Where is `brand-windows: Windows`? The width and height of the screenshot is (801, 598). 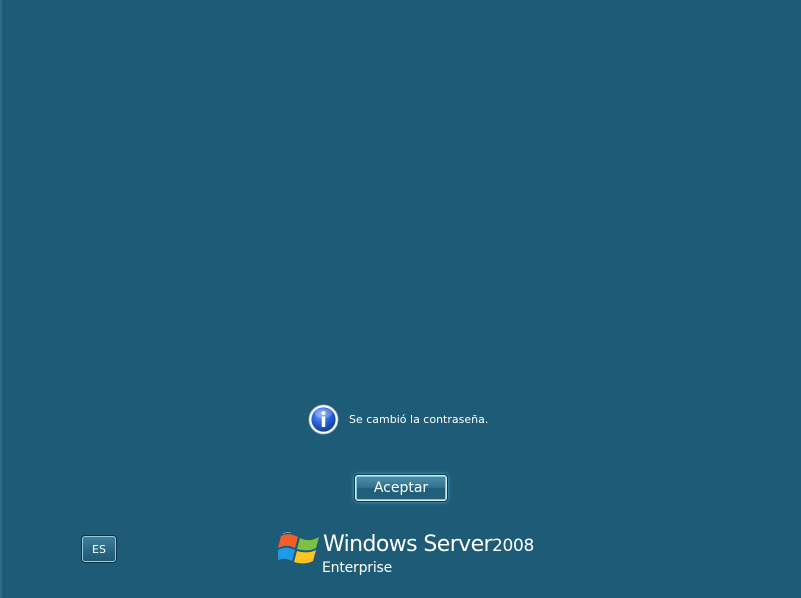
brand-windows: Windows is located at coordinates (370, 544).